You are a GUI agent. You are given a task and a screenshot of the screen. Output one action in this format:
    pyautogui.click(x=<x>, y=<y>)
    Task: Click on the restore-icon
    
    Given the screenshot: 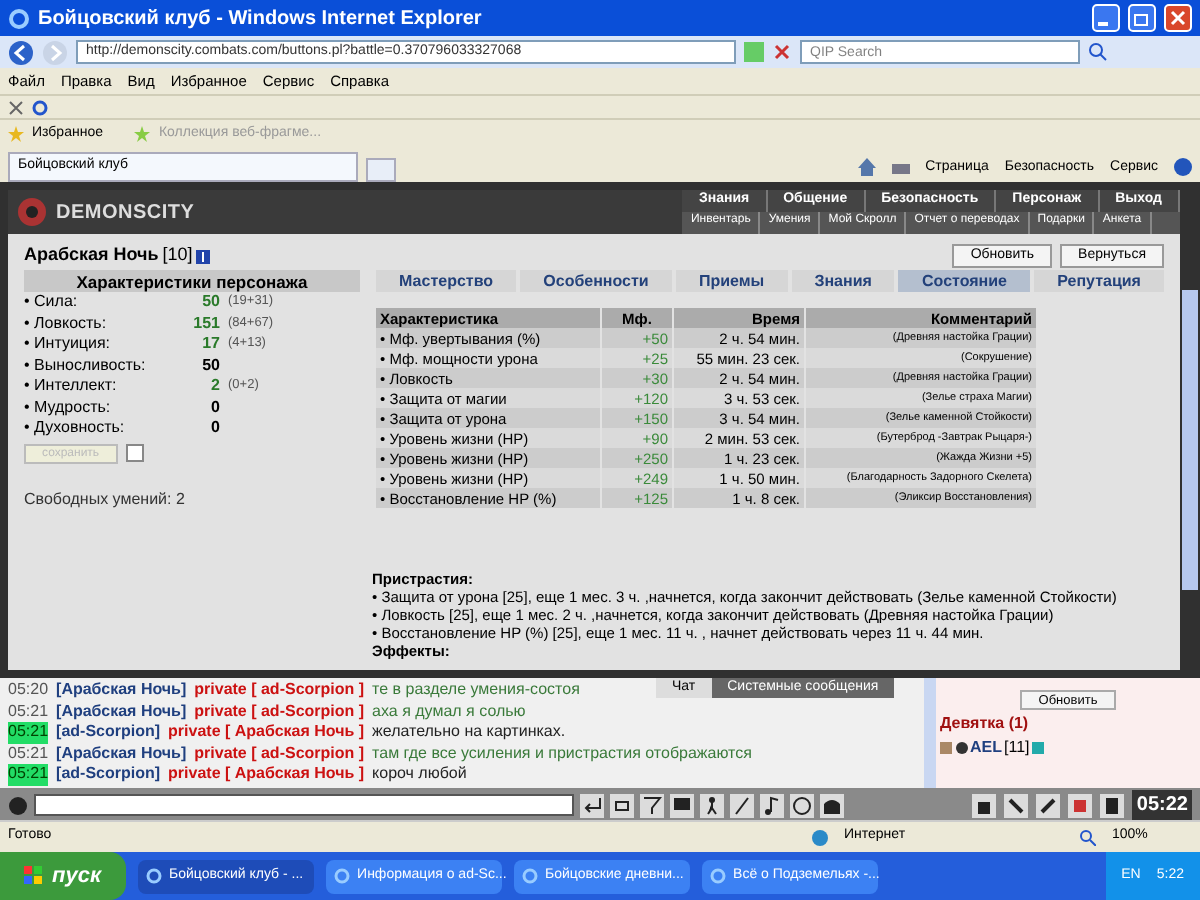 What is the action you would take?
    pyautogui.click(x=1142, y=18)
    